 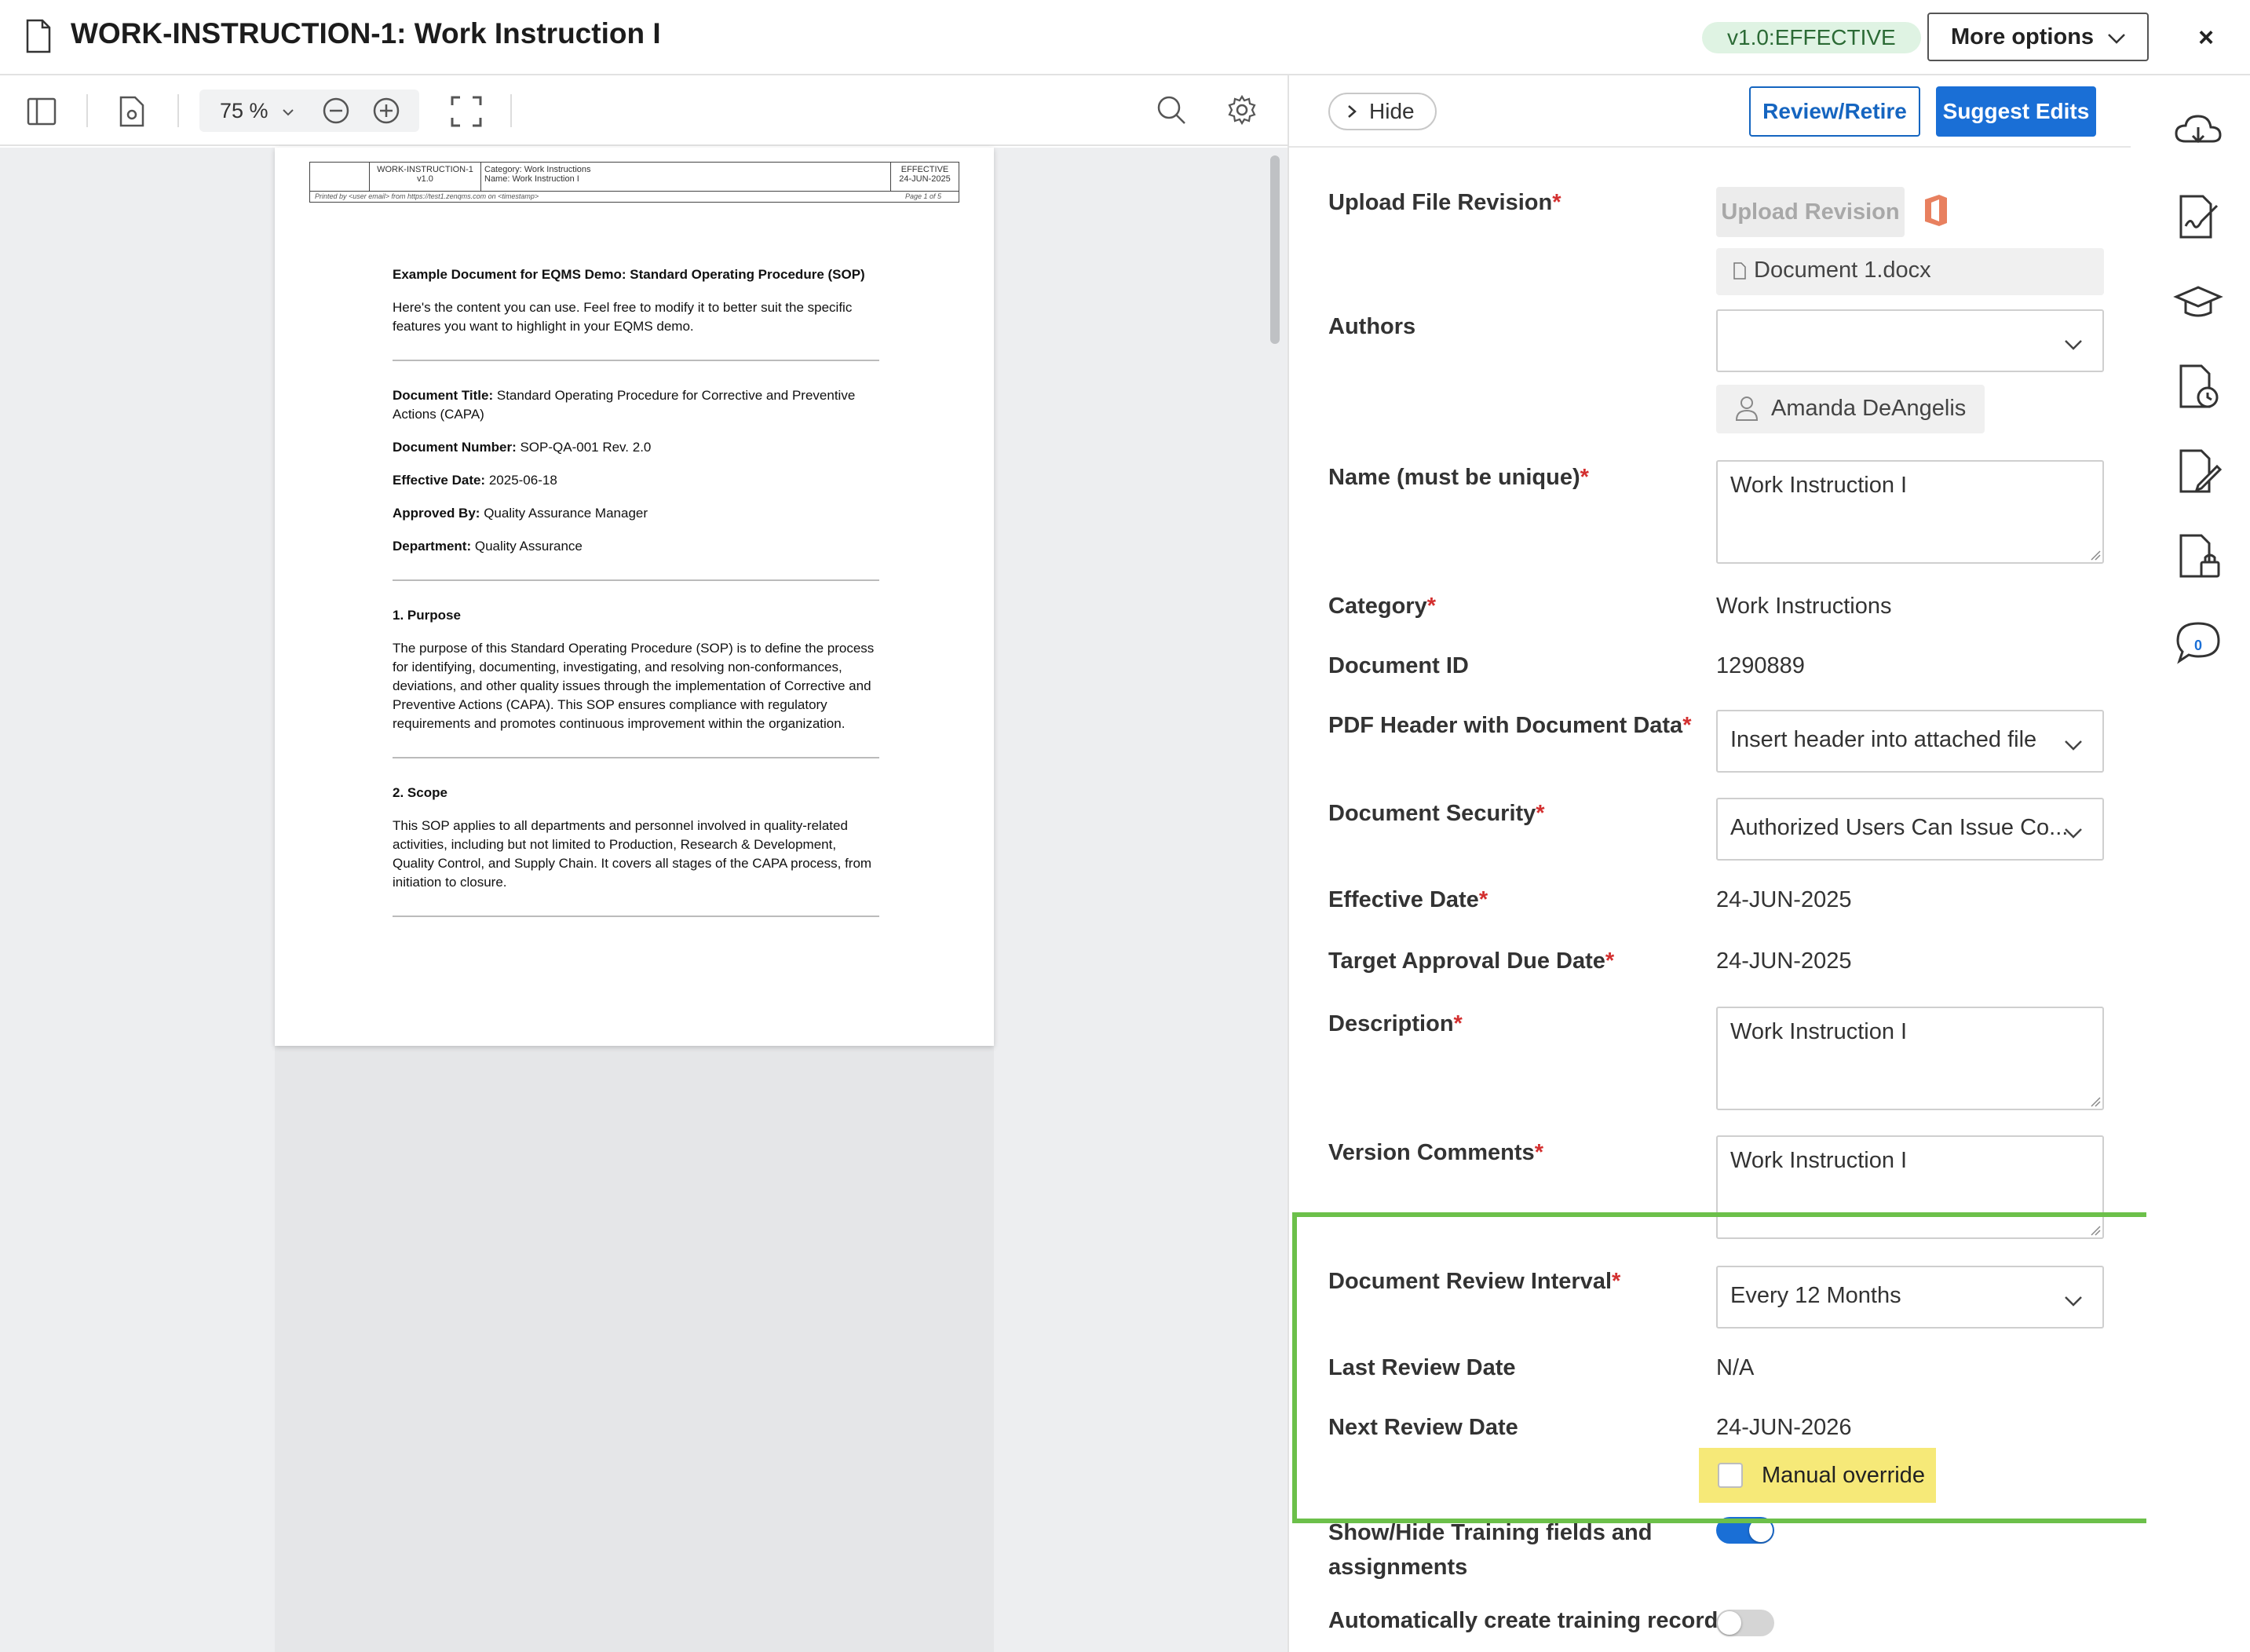 What do you see at coordinates (436, 513) in the screenshot?
I see `pdf-approved-label: Approved By:` at bounding box center [436, 513].